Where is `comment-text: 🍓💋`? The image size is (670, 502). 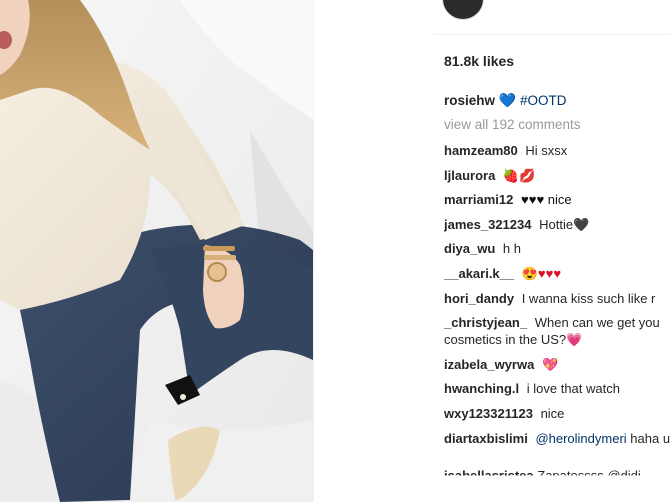
comment-text: 🍓💋 is located at coordinates (519, 175).